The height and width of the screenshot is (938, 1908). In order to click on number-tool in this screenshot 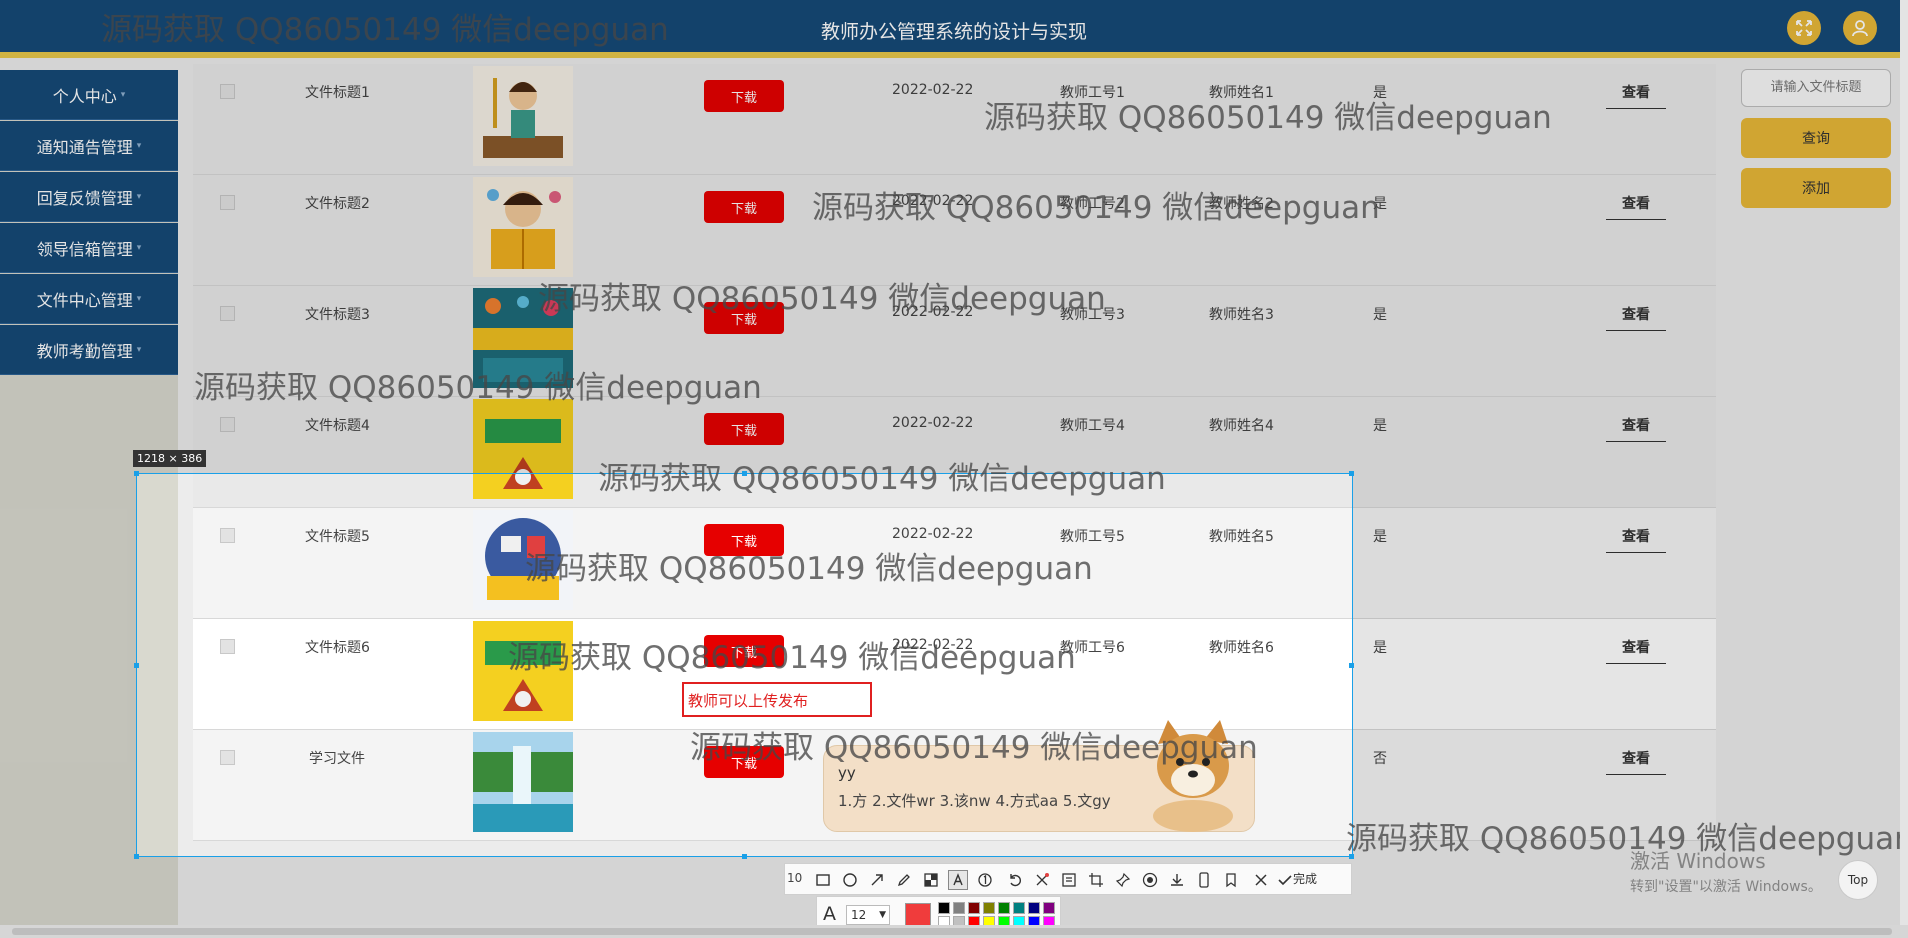, I will do `click(985, 880)`.